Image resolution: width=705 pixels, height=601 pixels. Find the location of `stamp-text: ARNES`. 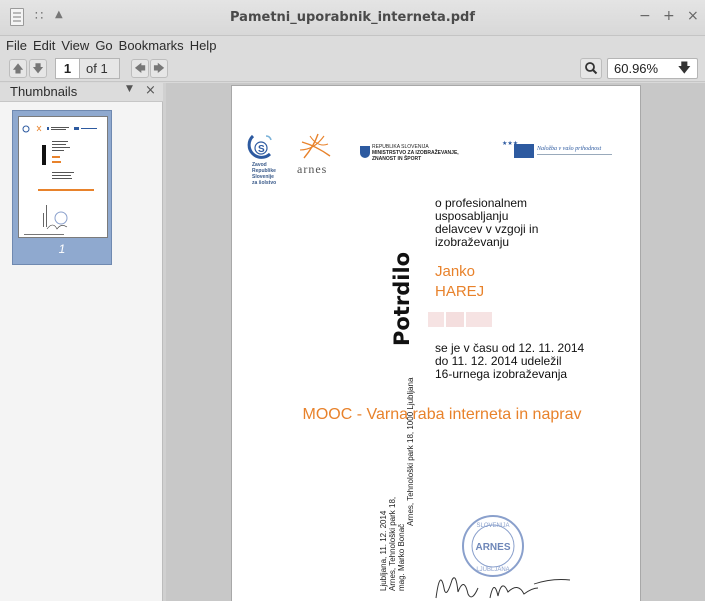

stamp-text: ARNES is located at coordinates (492, 547).